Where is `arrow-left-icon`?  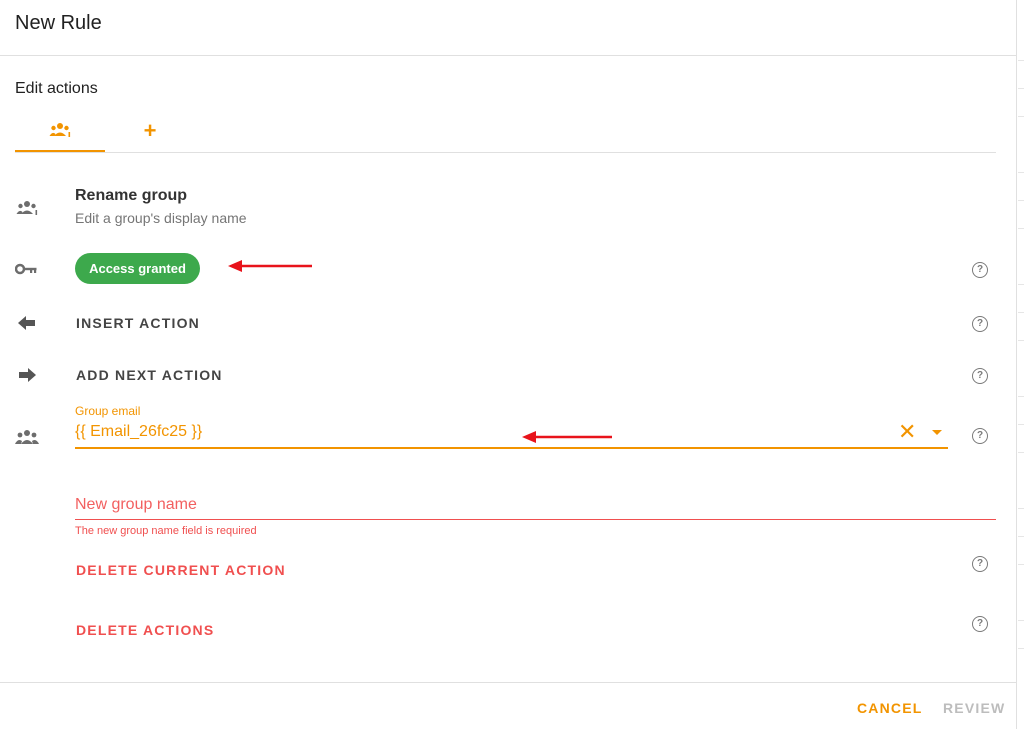 arrow-left-icon is located at coordinates (27, 323).